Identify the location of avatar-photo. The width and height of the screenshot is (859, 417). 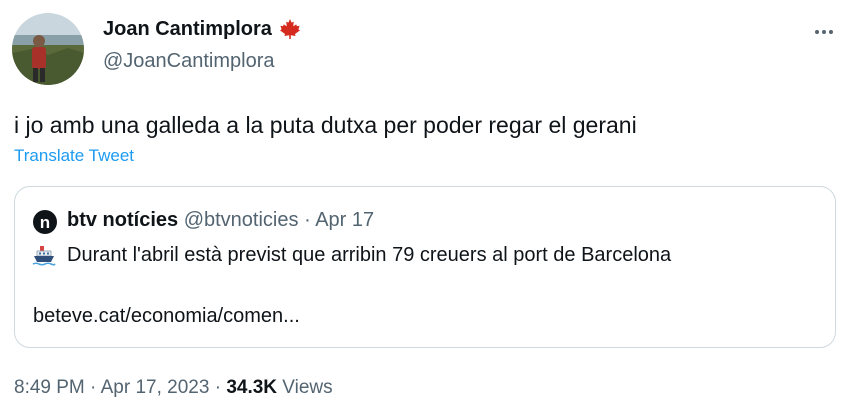
(48, 49).